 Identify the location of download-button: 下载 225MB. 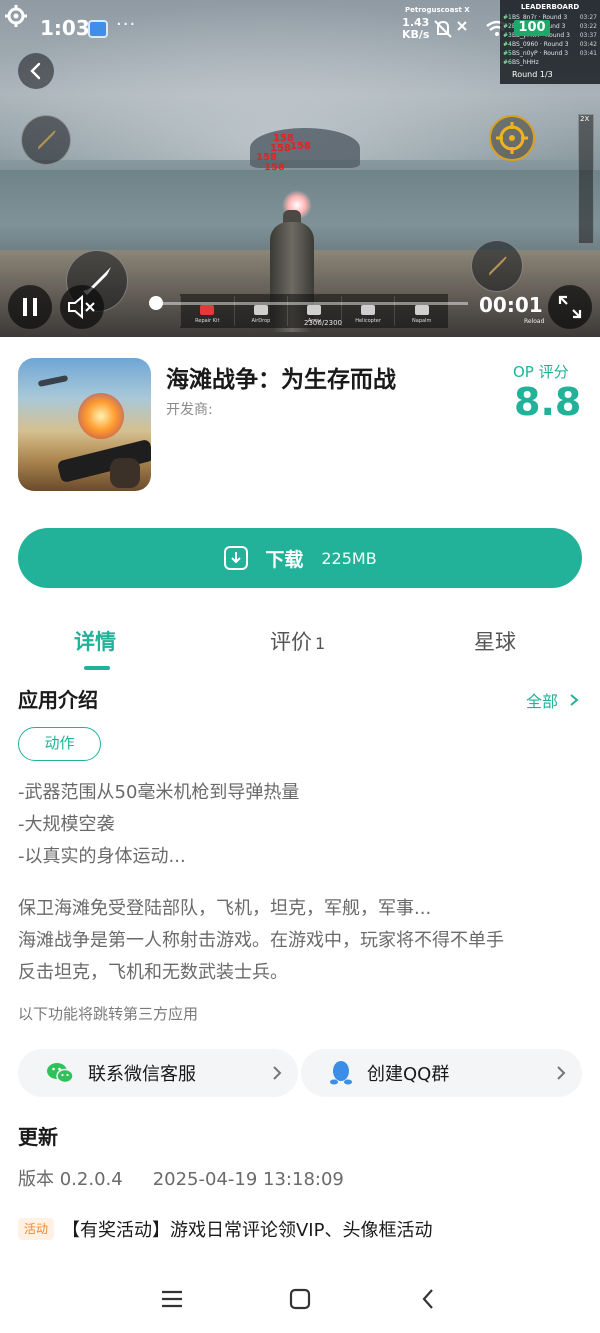
(300, 558).